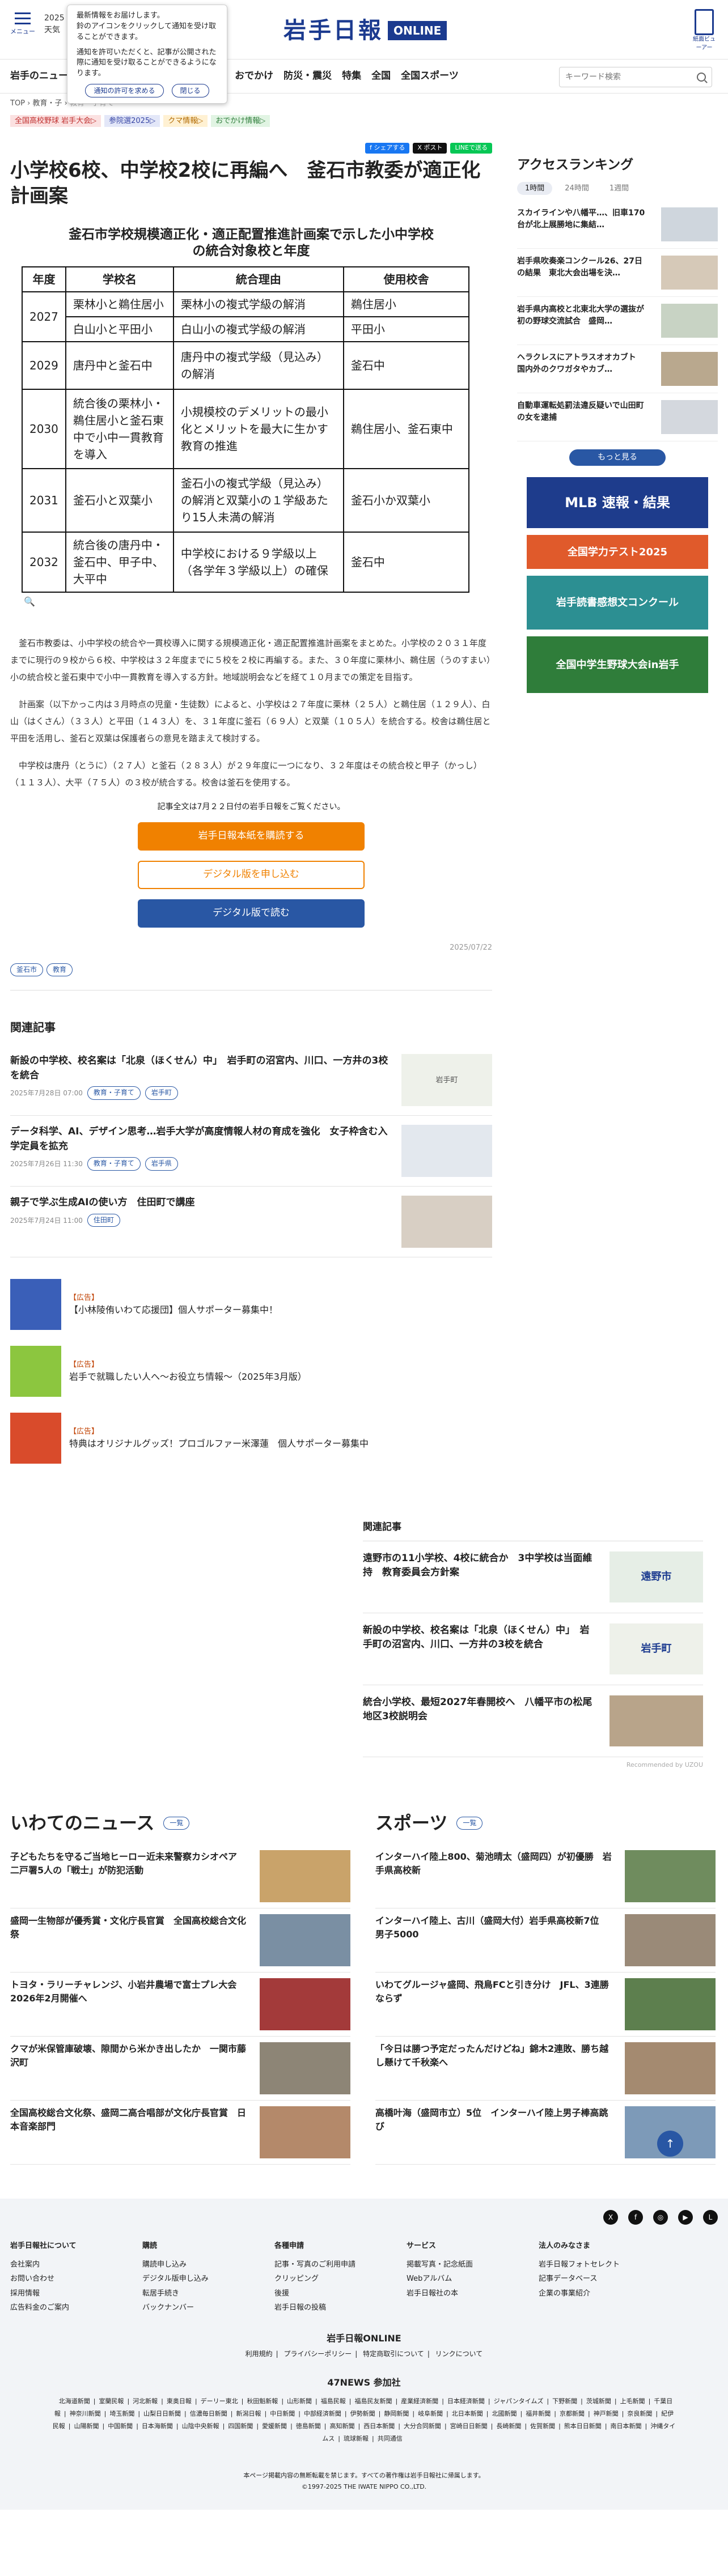 This screenshot has height=2576, width=728. I want to click on network-paper-link: 茨城新聞, so click(598, 2401).